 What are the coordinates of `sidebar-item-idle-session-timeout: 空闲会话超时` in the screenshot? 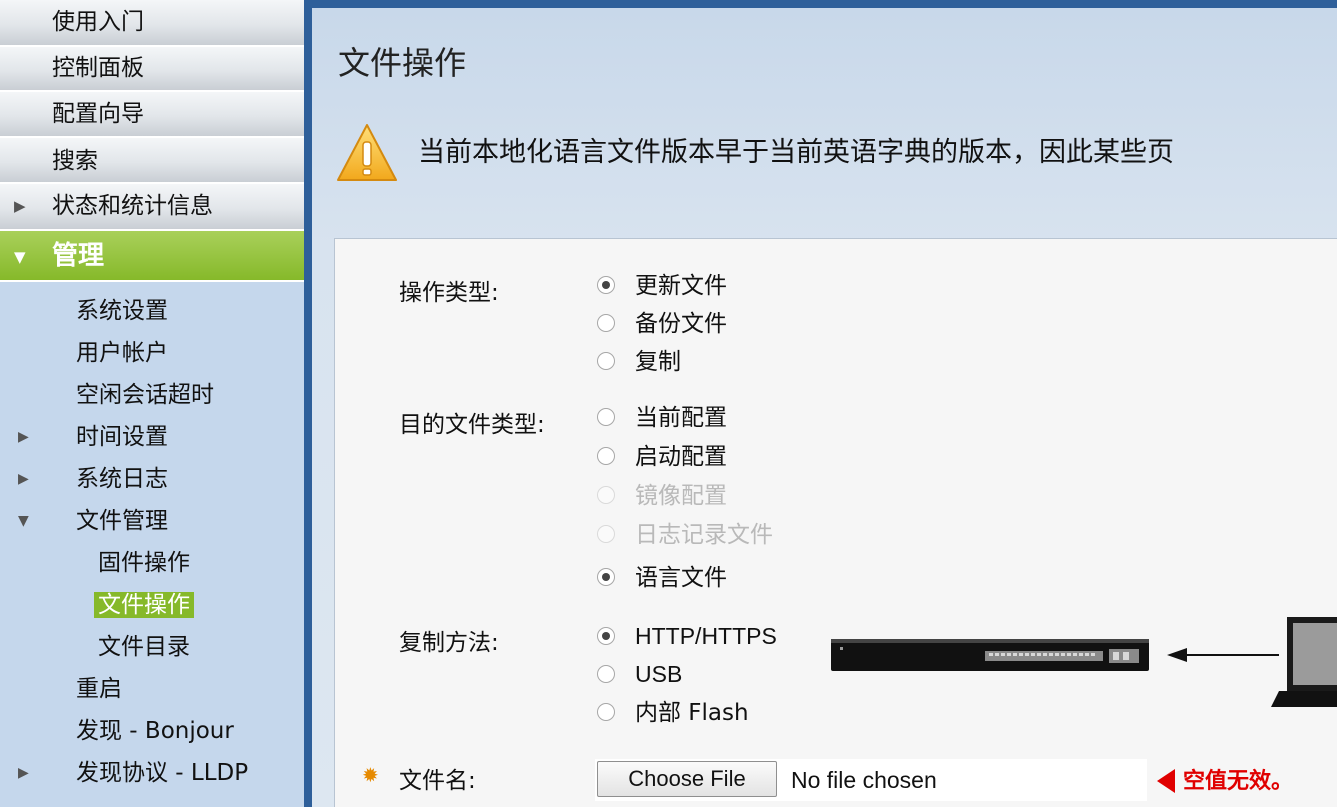 It's located at (152, 395).